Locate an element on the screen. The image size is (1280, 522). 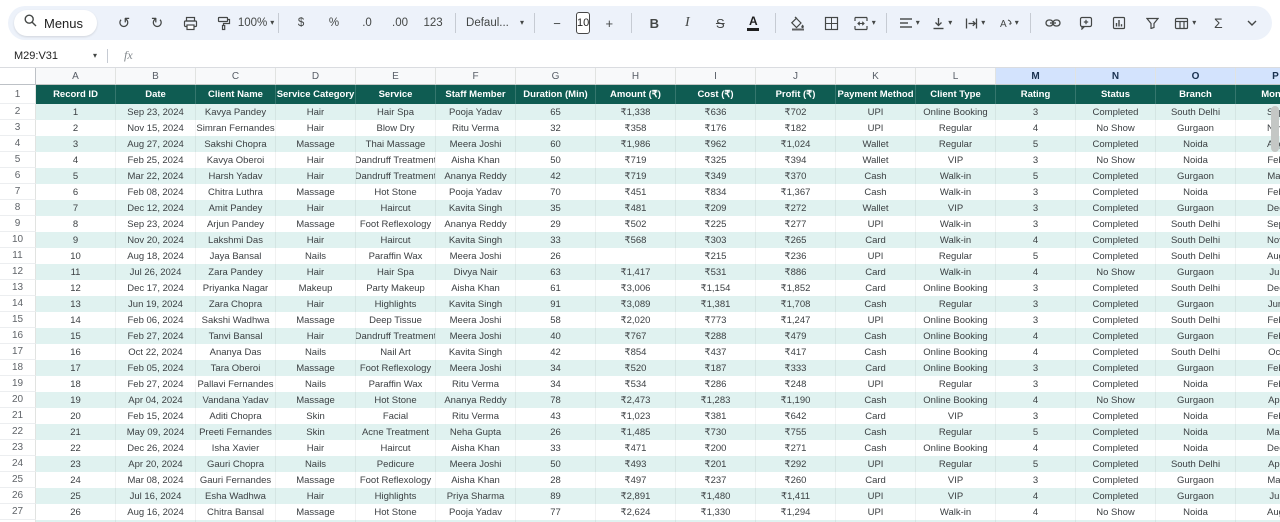
cell-O7: Noida is located at coordinates (1196, 192).